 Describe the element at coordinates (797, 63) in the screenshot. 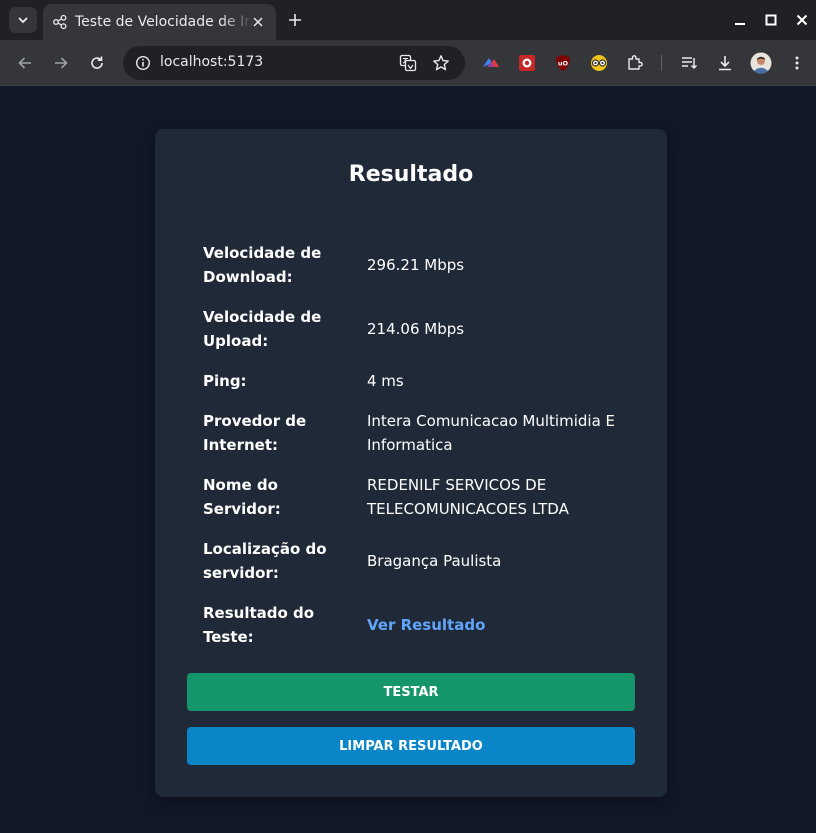

I see `more-menu-icon` at that location.